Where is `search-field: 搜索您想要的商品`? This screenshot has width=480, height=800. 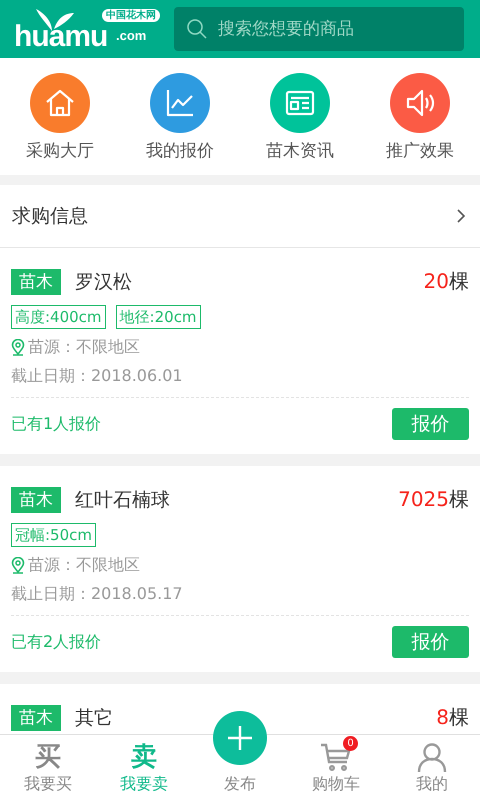 search-field: 搜索您想要的商品 is located at coordinates (319, 29).